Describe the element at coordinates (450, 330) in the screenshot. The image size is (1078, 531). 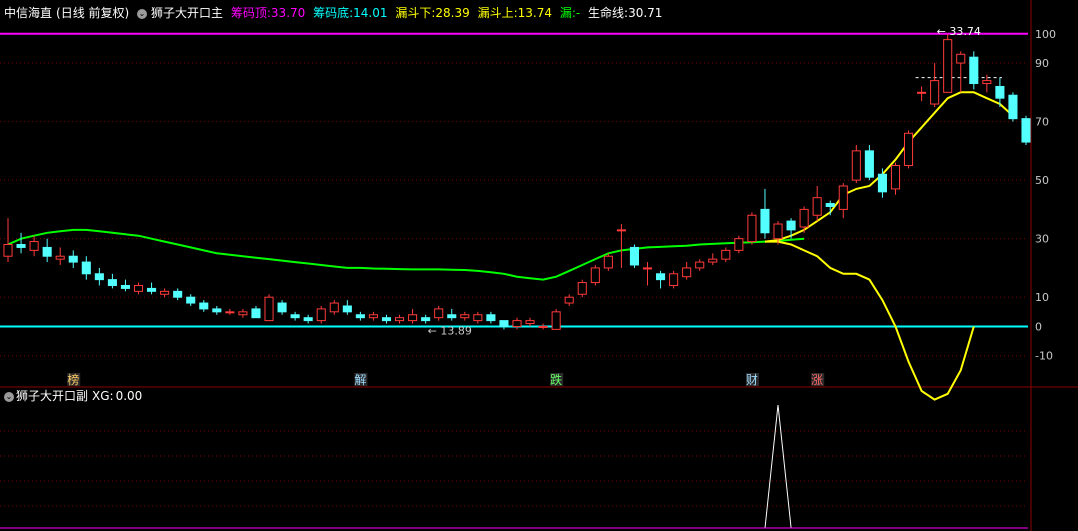
I see `low-annotation: ← 13.89` at that location.